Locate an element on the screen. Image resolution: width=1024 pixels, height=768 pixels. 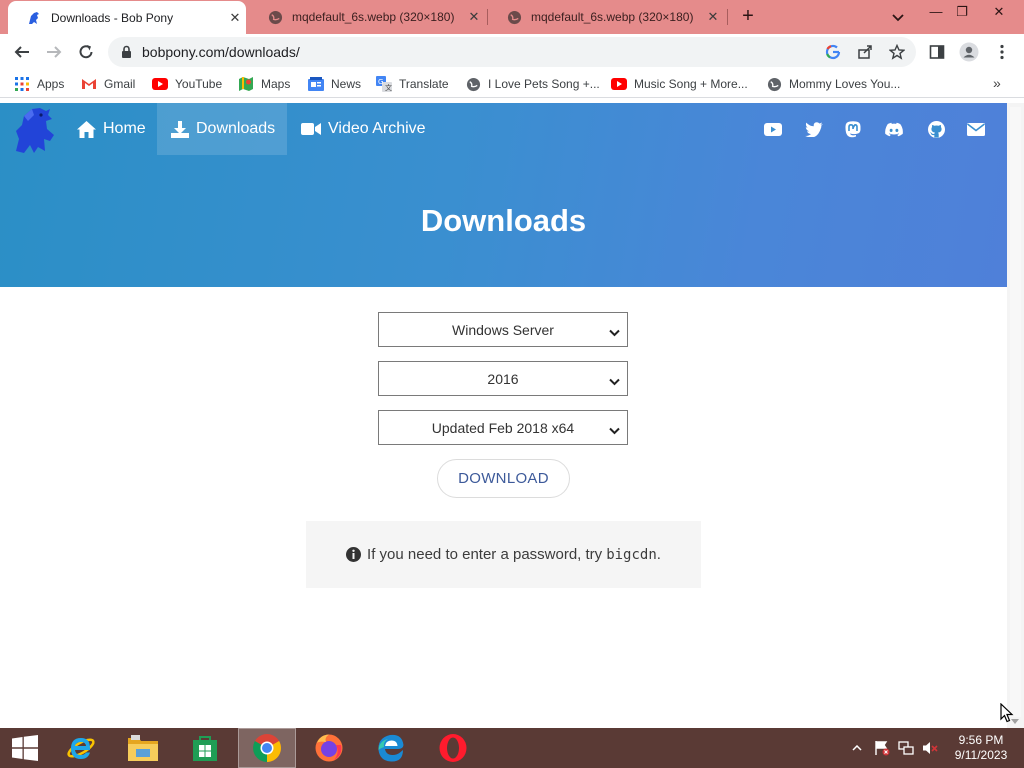
show-hidden-icons-chevron-icon is located at coordinates (857, 748).